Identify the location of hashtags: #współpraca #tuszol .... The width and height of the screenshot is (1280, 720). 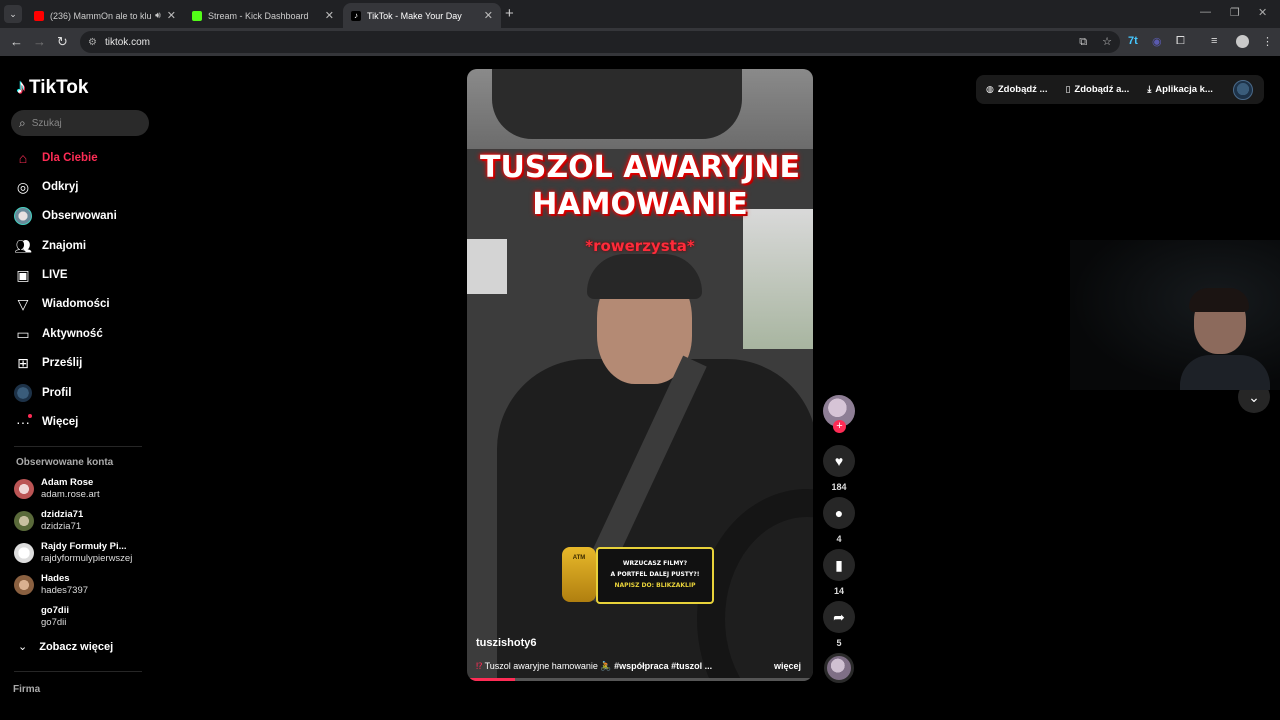
(663, 666).